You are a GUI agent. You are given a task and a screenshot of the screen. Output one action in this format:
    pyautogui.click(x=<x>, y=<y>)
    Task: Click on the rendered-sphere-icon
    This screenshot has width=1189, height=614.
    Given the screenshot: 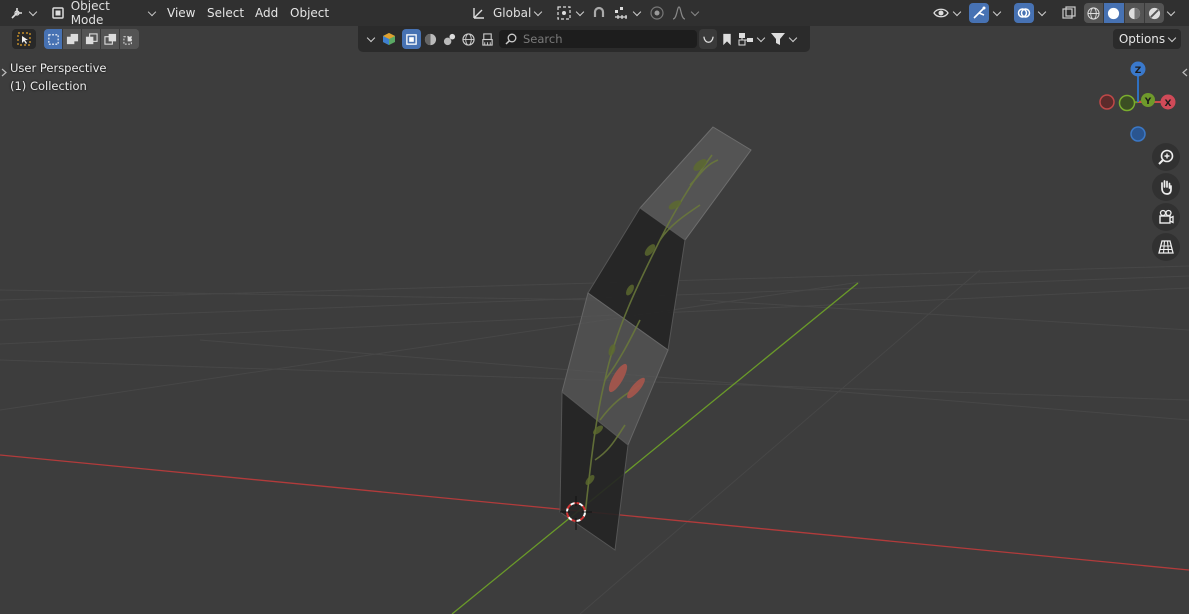 What is the action you would take?
    pyautogui.click(x=1154, y=13)
    